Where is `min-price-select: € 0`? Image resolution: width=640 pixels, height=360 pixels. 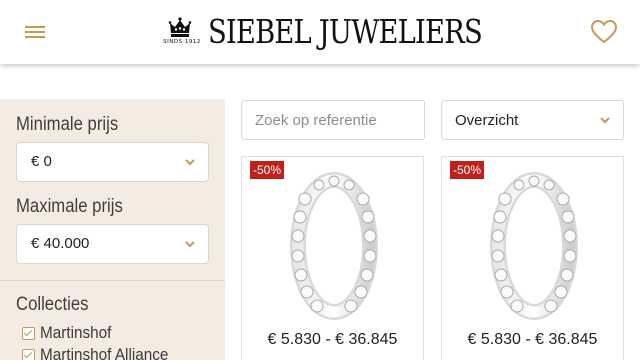 min-price-select: € 0 is located at coordinates (112, 162).